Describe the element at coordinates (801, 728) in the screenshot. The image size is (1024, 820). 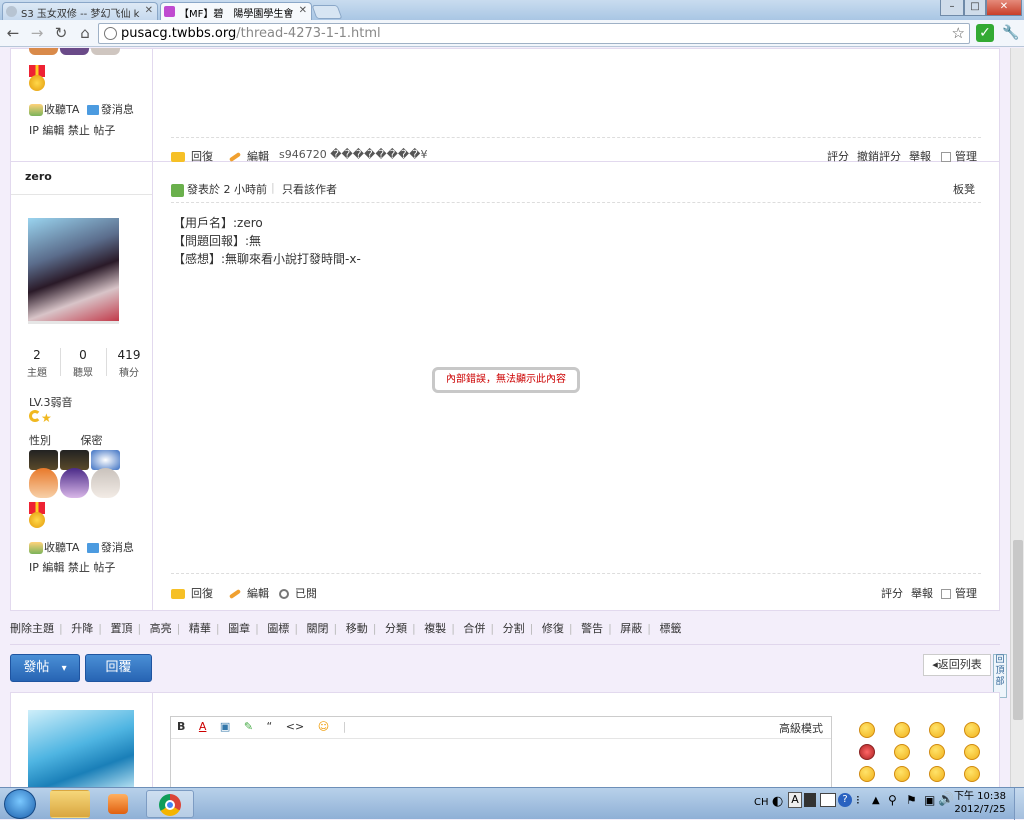
I see `advanced-mode-link: 高級模式` at that location.